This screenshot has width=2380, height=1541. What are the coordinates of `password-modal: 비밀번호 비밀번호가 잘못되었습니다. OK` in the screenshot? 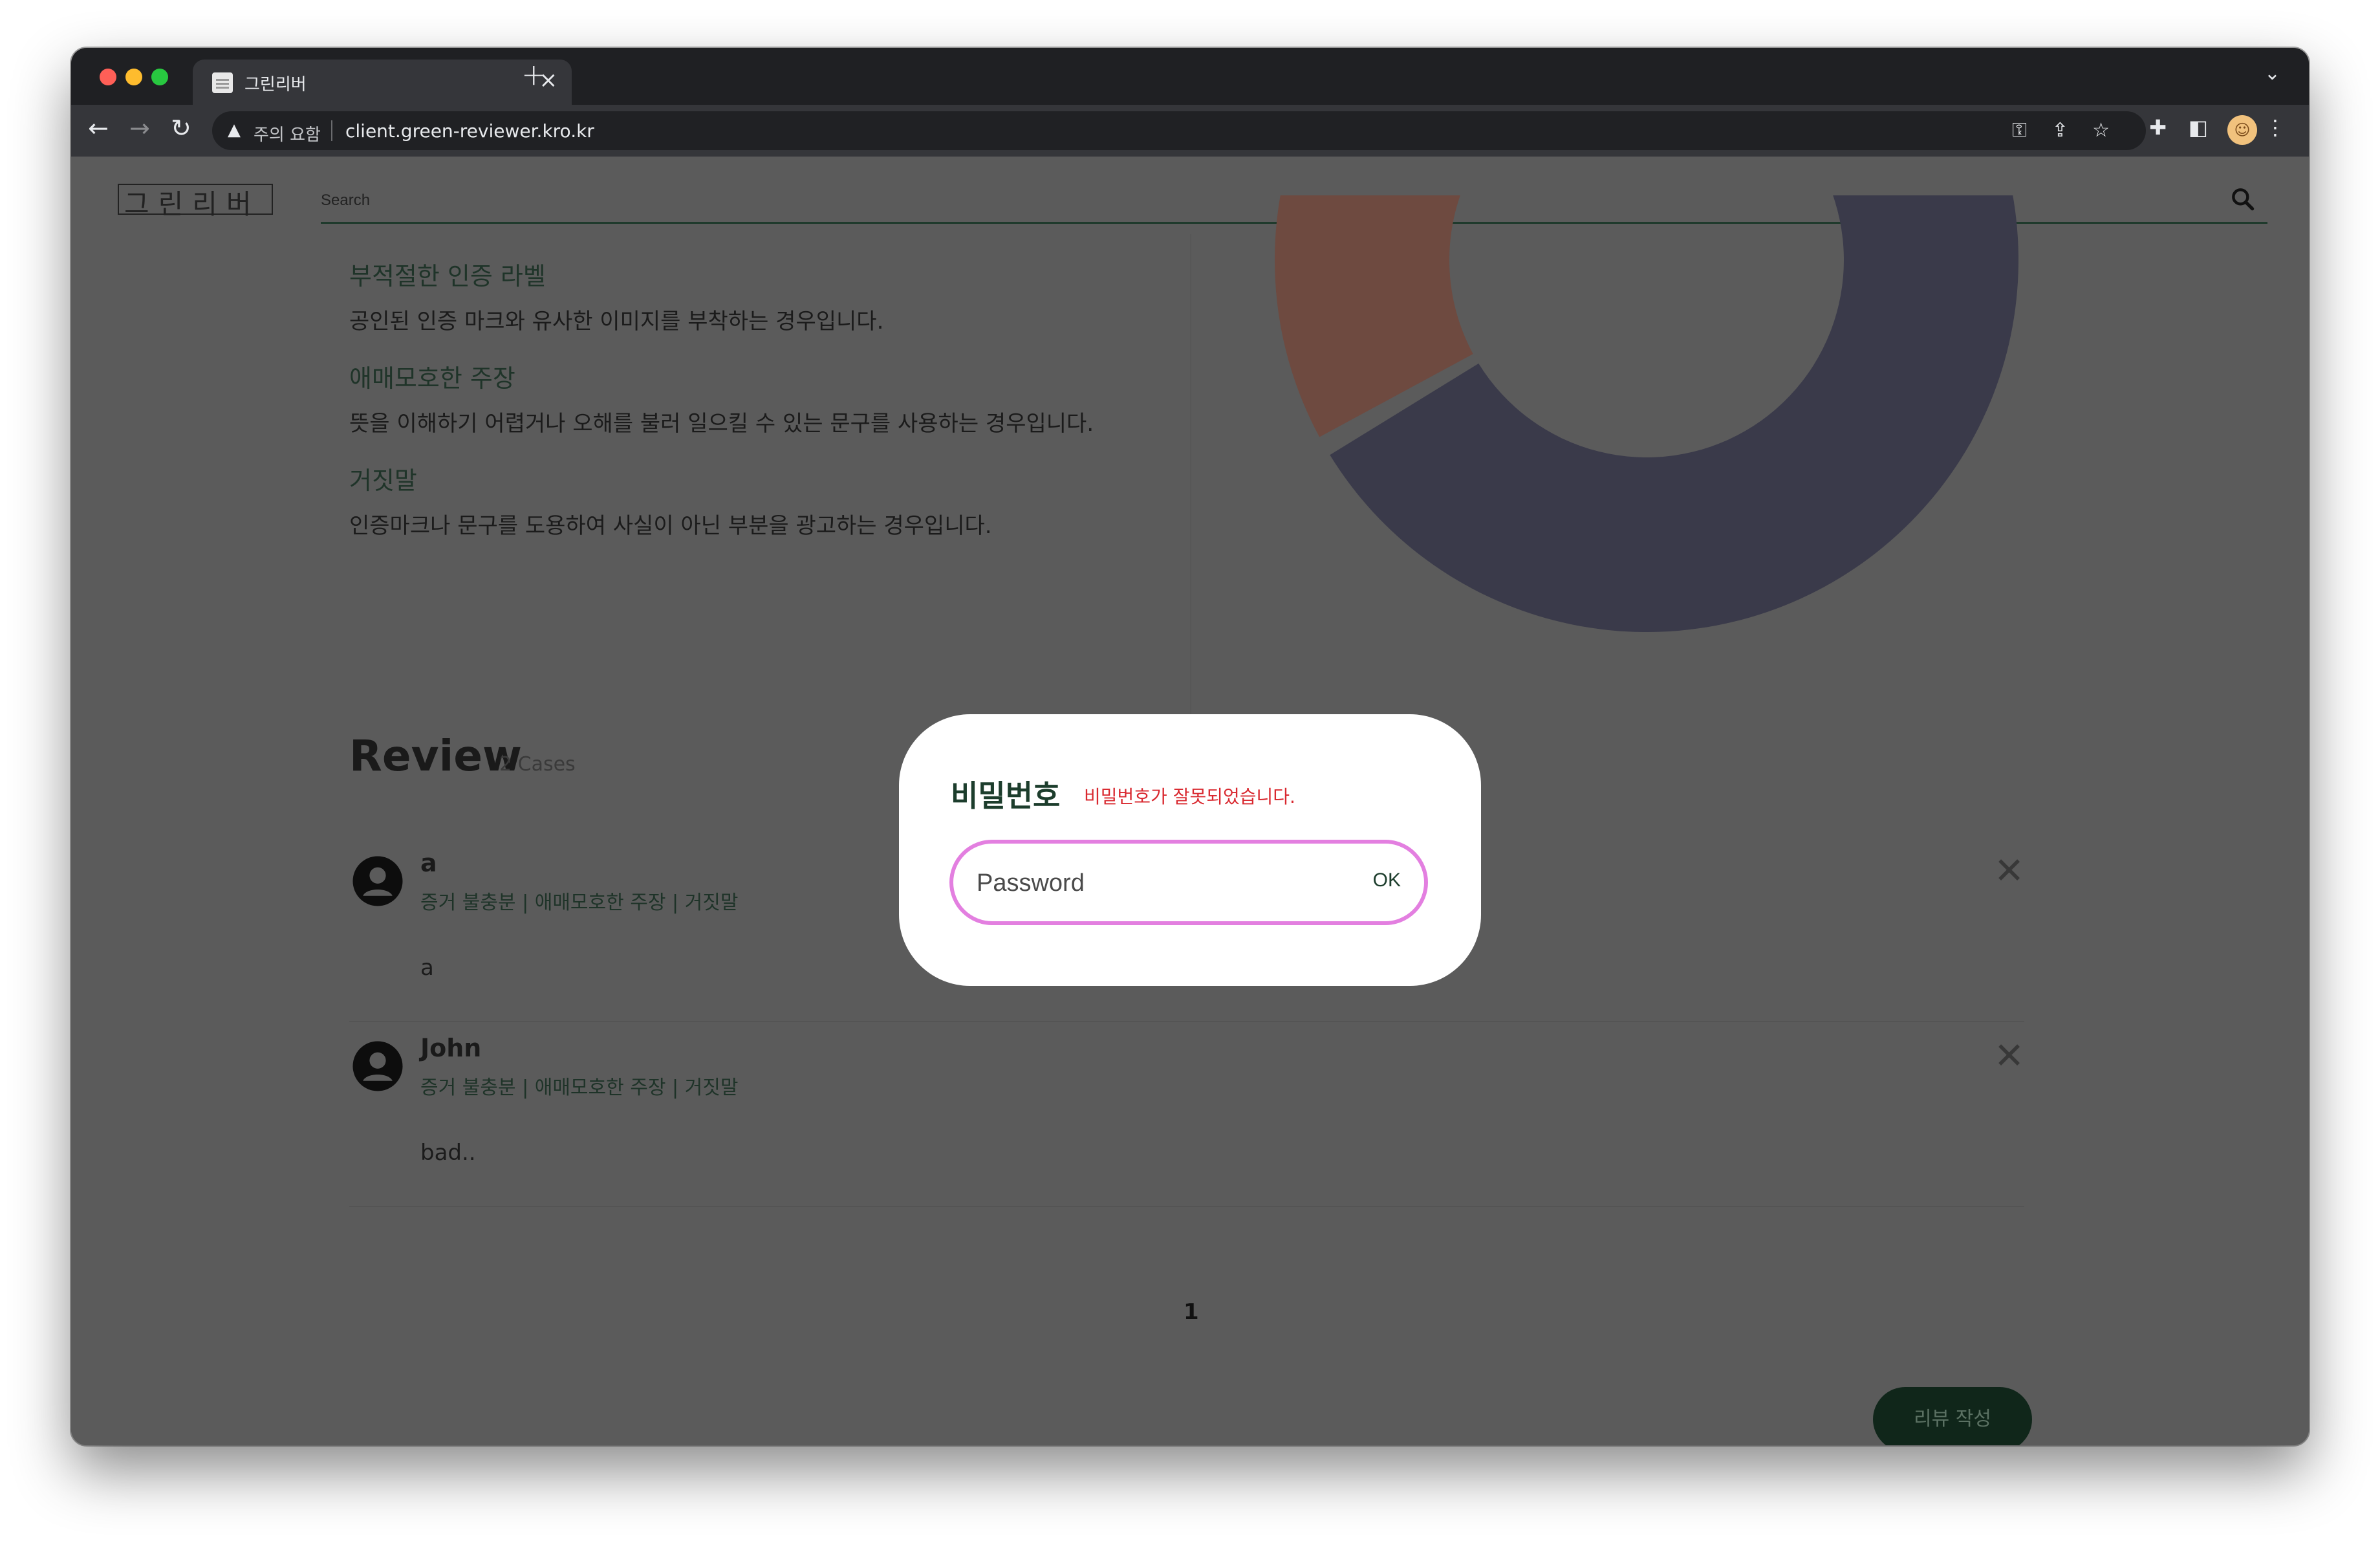 It's located at (1190, 850).